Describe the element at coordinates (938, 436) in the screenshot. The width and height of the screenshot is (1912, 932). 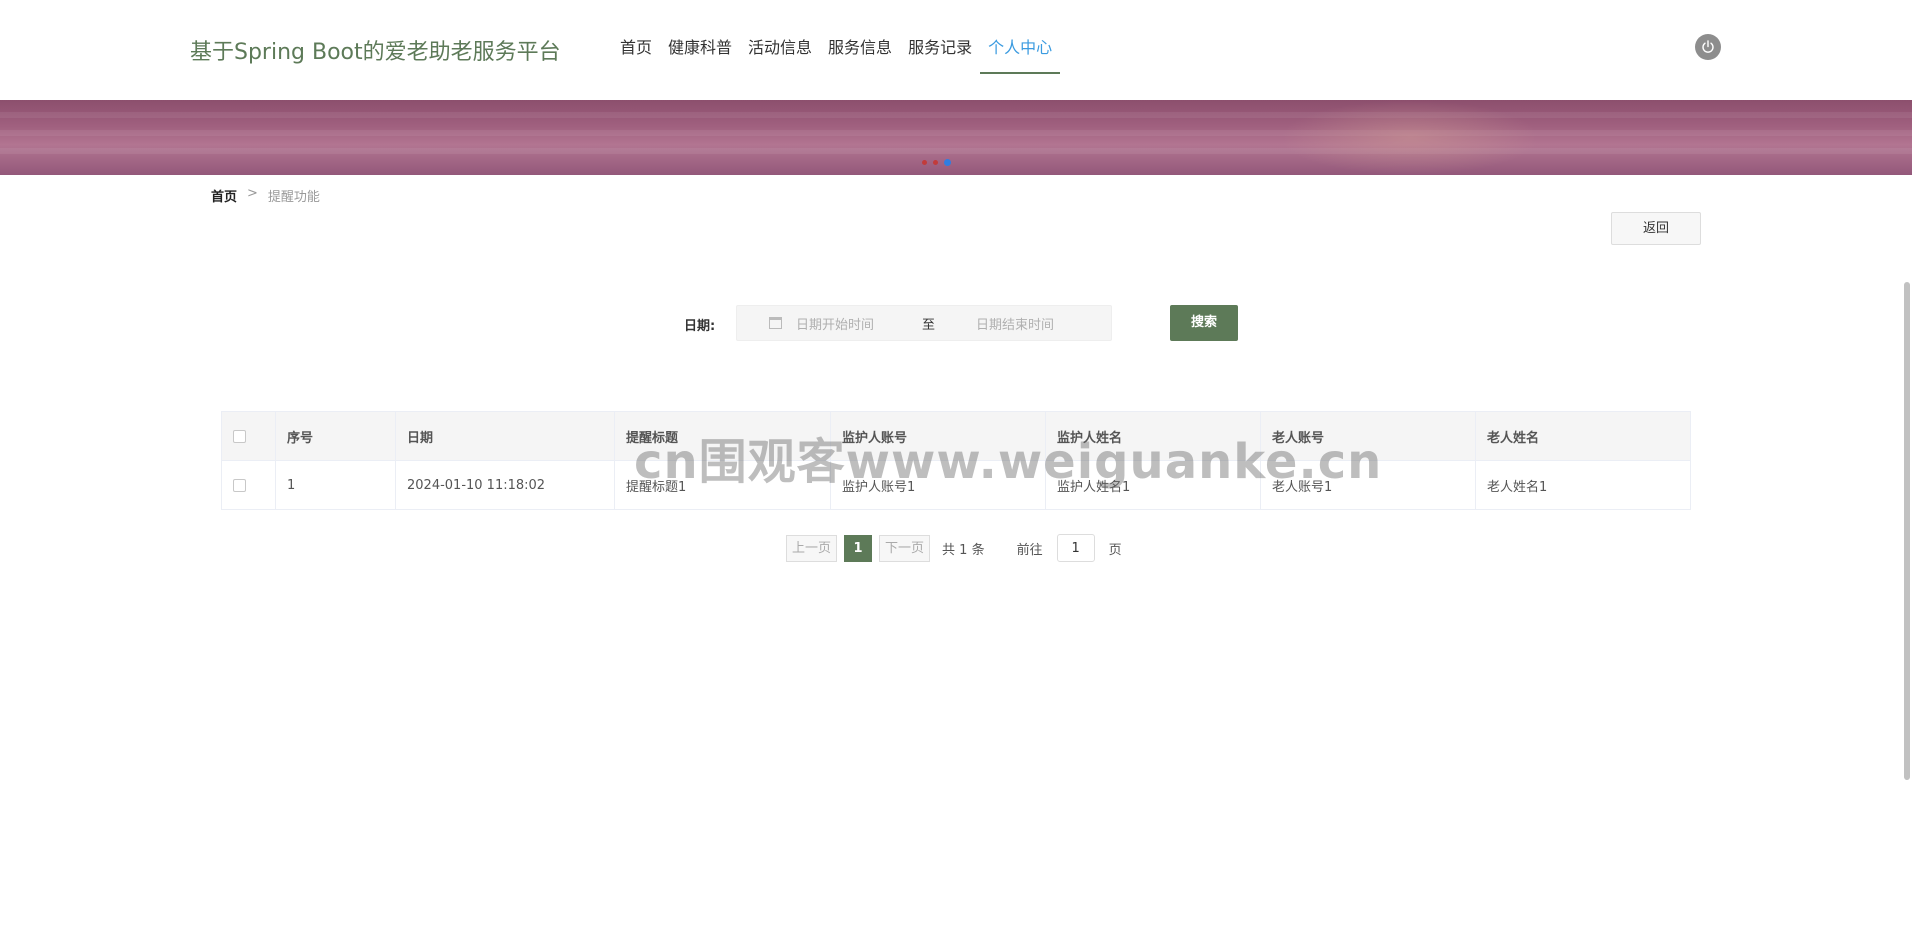
I see `column-header: 监护人账号` at that location.